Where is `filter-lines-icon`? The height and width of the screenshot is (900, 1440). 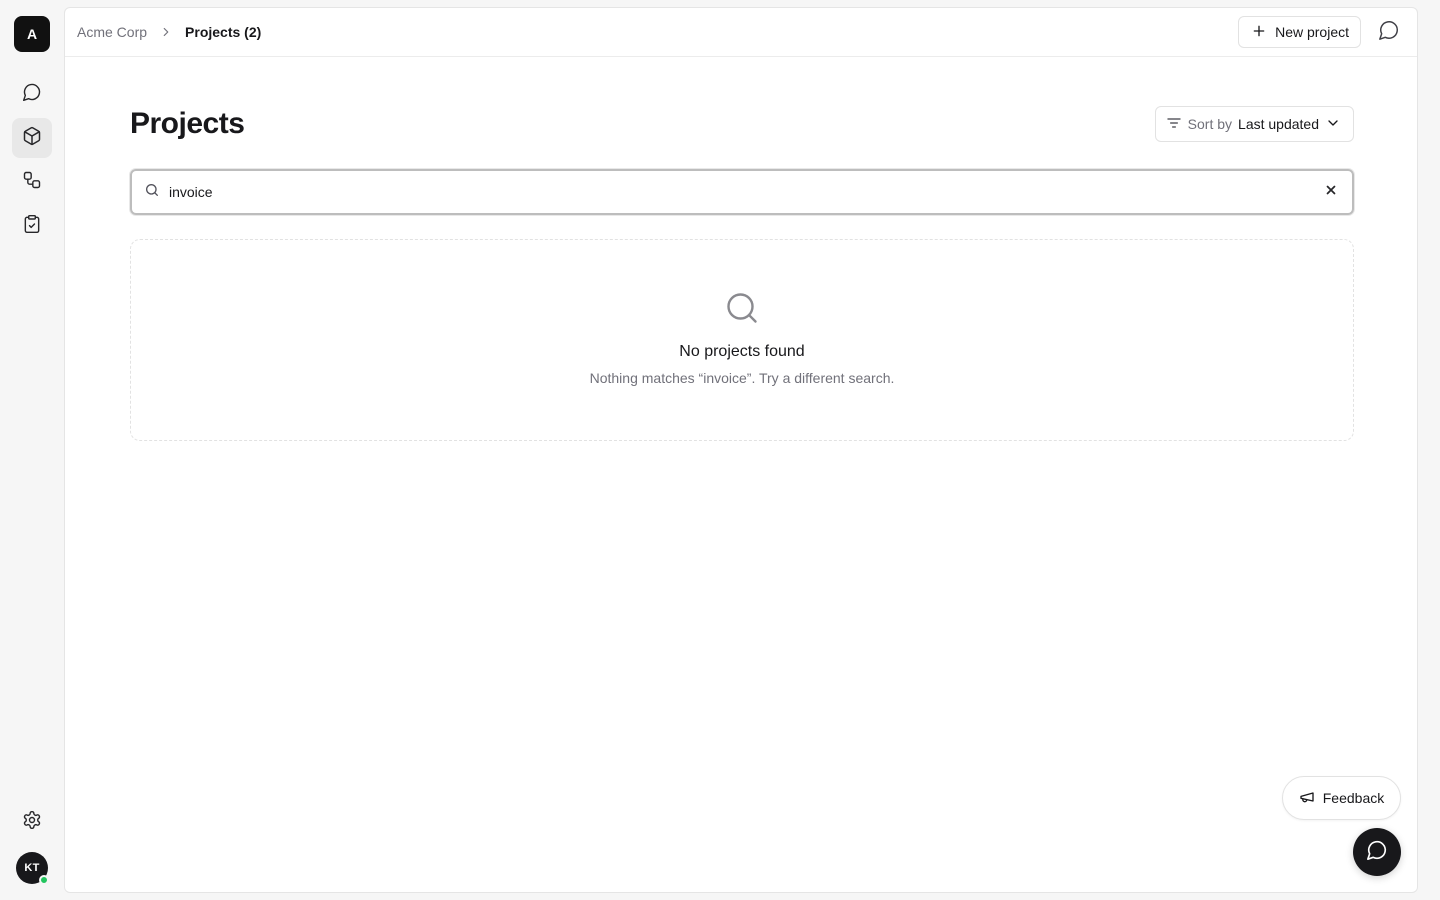 filter-lines-icon is located at coordinates (1174, 124).